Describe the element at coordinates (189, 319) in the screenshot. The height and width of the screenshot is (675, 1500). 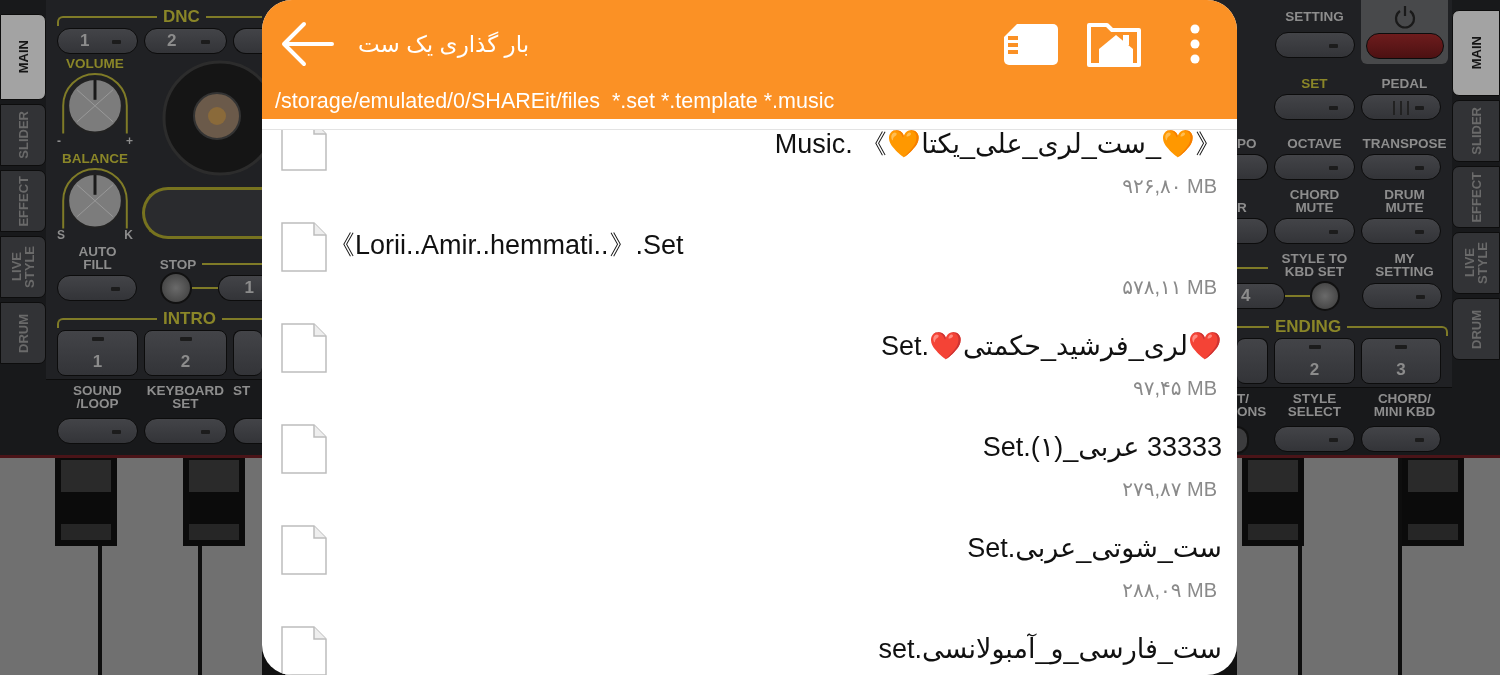
I see `section-title: INTRO` at that location.